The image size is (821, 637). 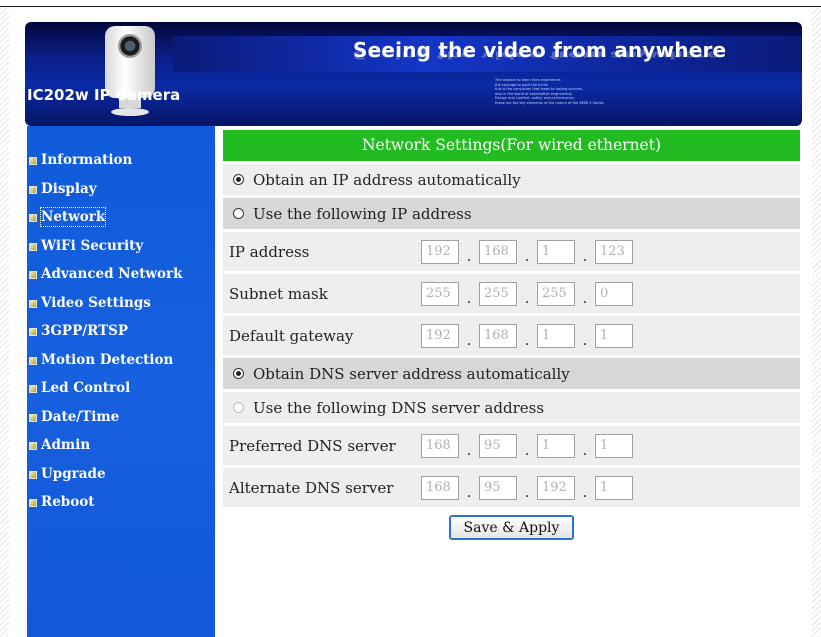 What do you see at coordinates (130, 112) in the screenshot?
I see `camera-base-graphic` at bounding box center [130, 112].